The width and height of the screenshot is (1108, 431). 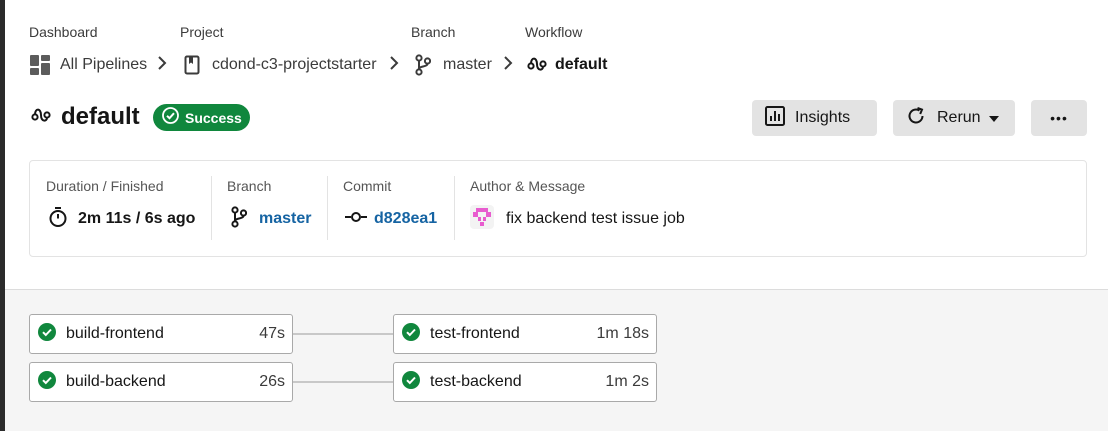 I want to click on rerun-button: Rerun, so click(x=954, y=118).